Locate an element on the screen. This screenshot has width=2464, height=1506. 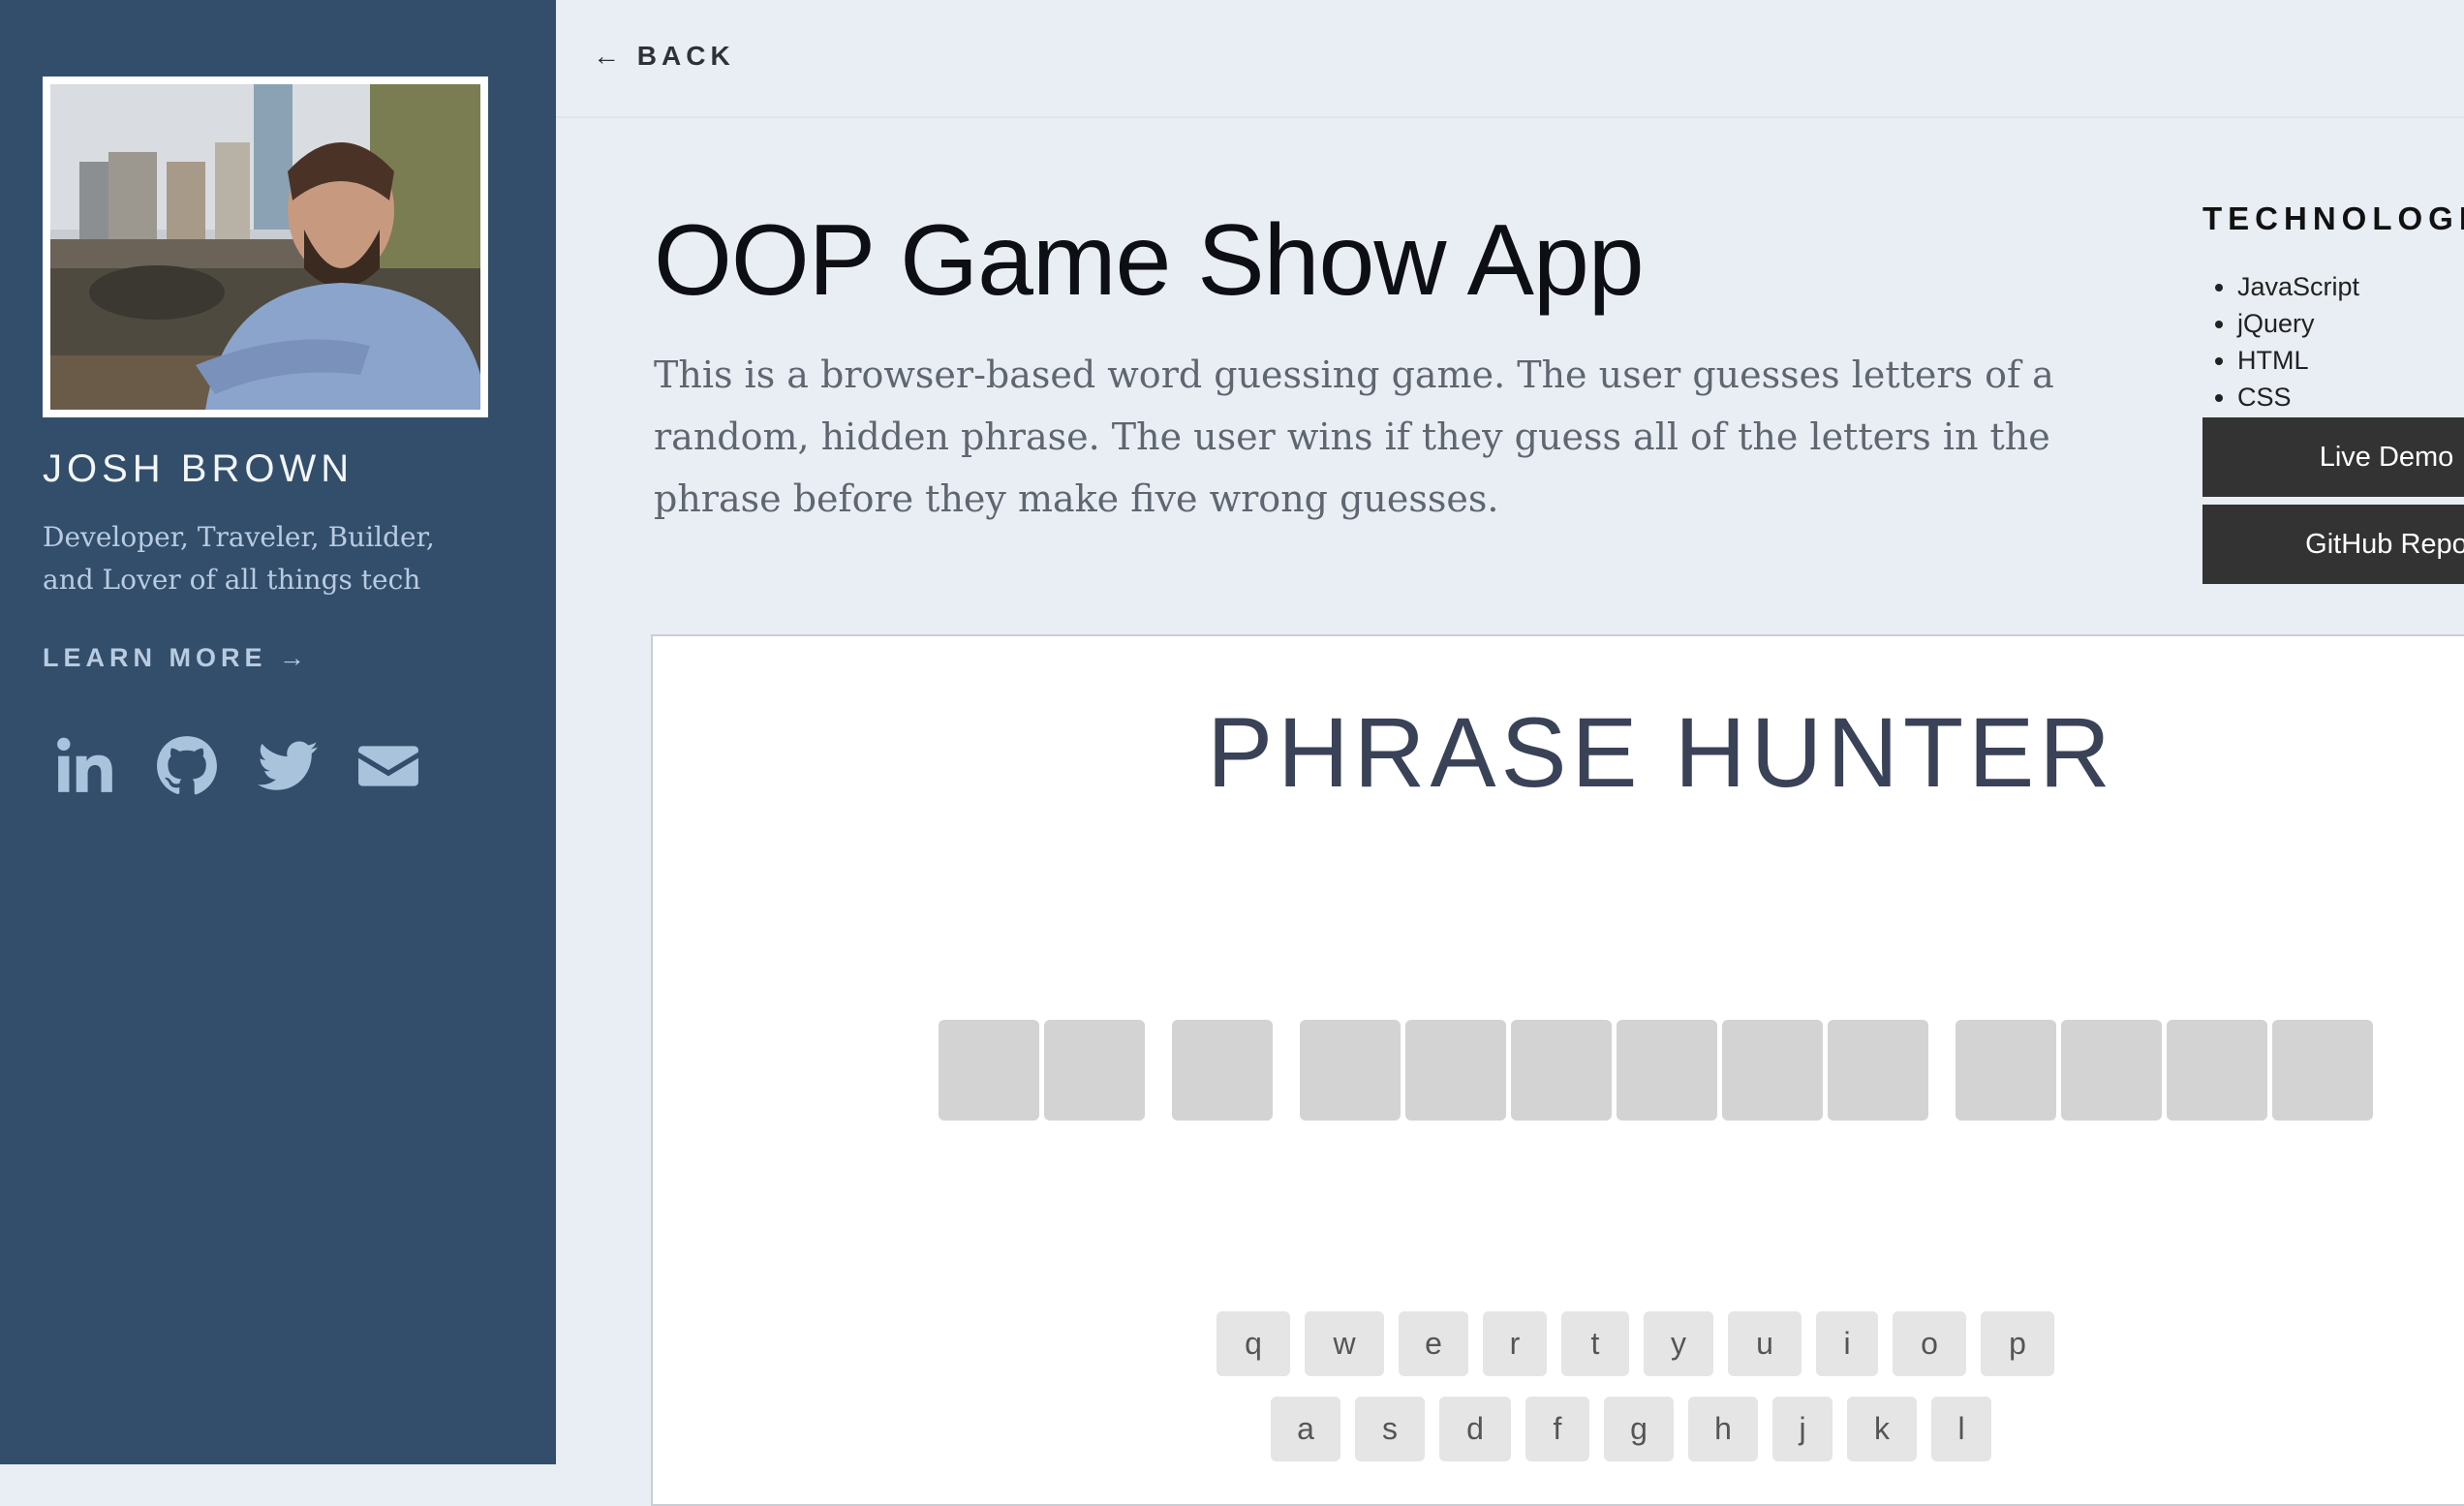
technologies-list: JavaScript jQuery HTML CSS is located at coordinates (2281, 342).